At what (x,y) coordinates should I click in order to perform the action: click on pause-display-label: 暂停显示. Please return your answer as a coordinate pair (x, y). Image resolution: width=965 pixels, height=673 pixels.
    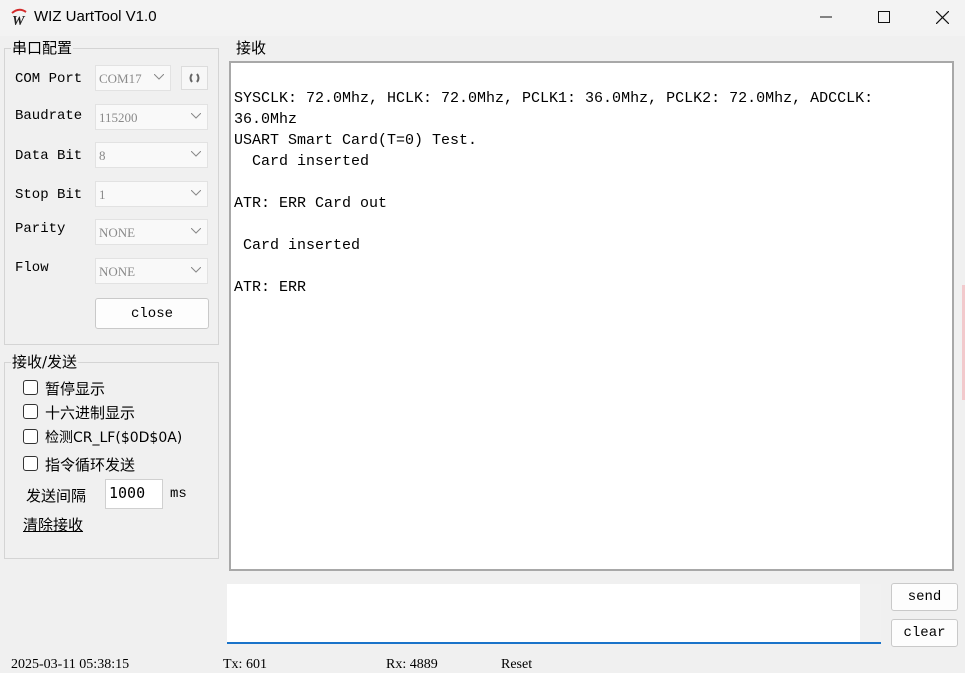
    Looking at the image, I should click on (75, 389).